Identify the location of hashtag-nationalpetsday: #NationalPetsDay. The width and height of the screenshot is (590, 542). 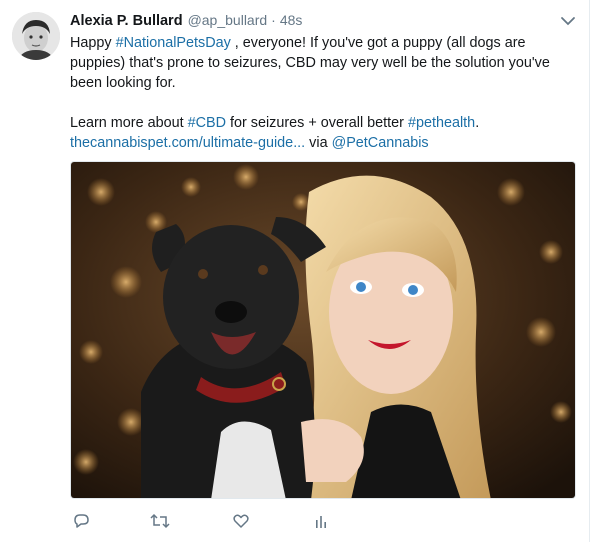
(173, 43).